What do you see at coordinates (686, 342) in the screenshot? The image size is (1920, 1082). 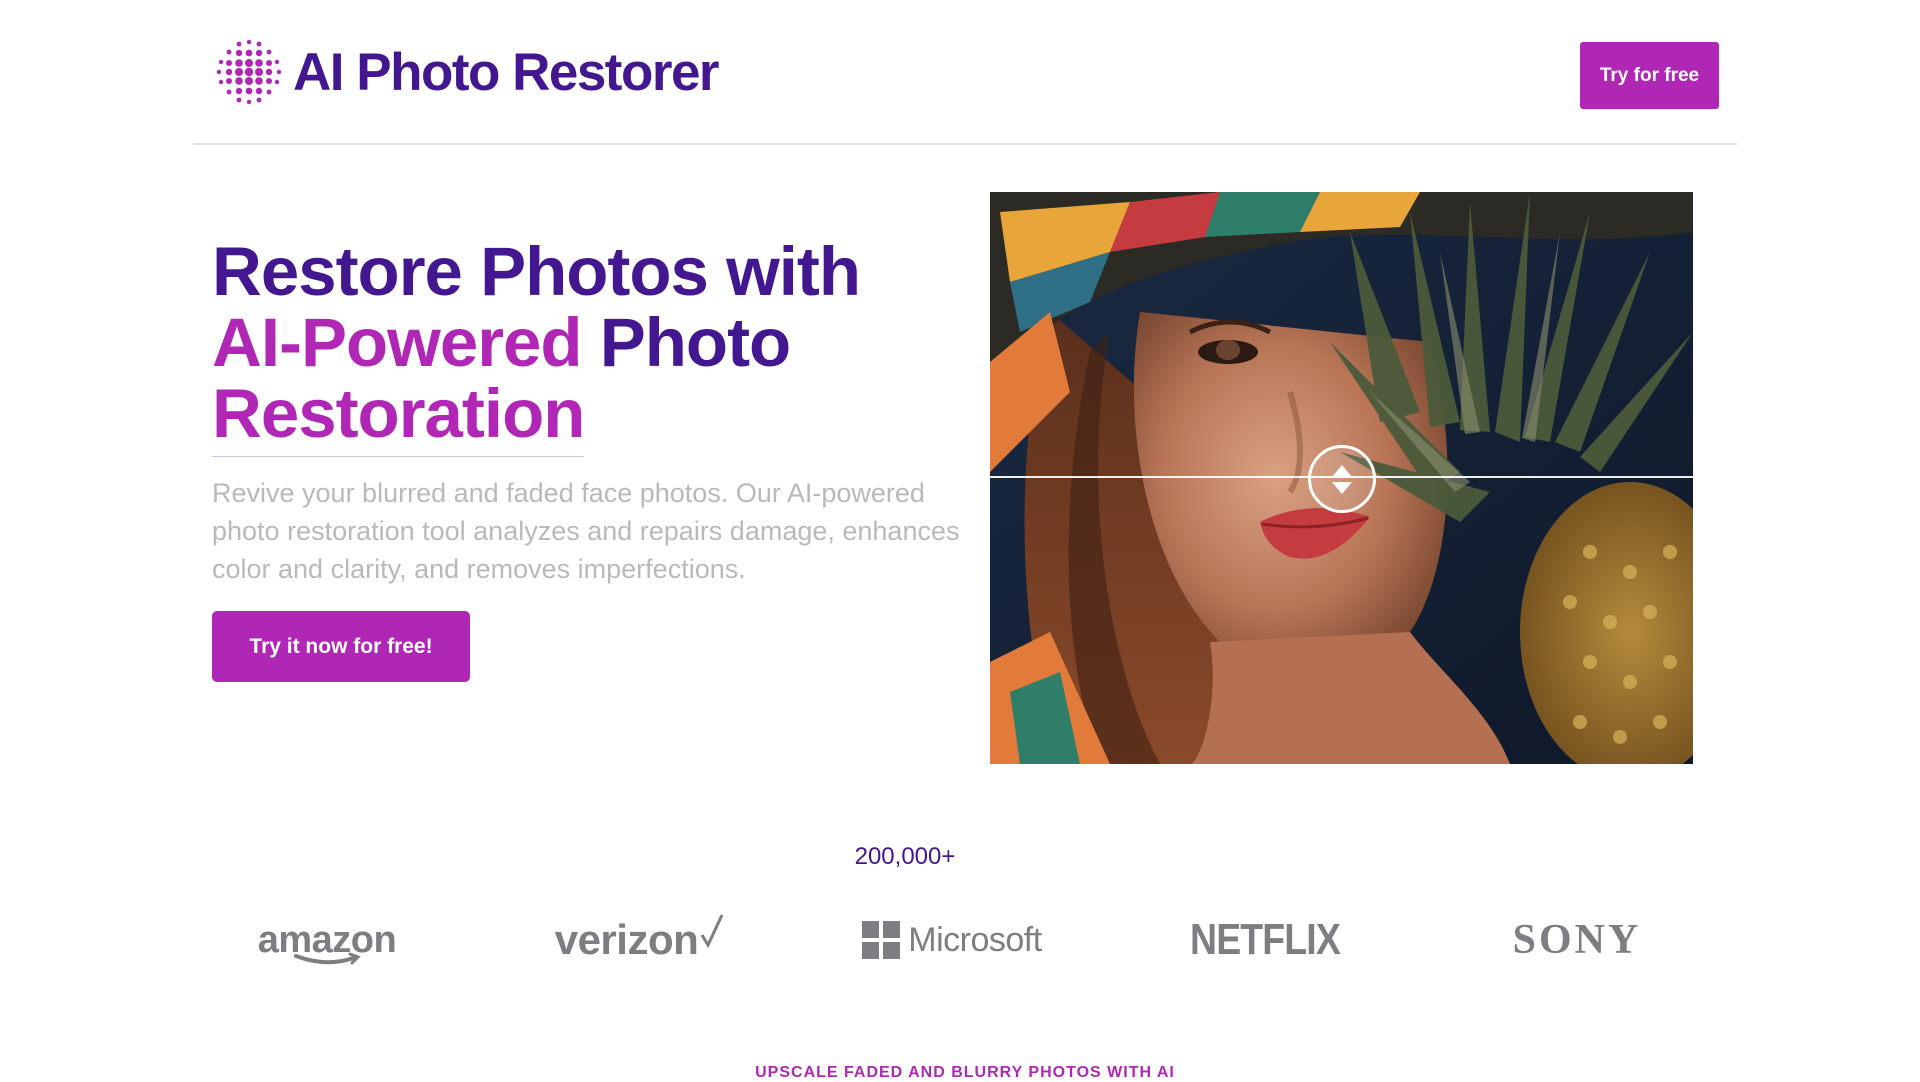 I see `hero-title-line-2: Photo` at bounding box center [686, 342].